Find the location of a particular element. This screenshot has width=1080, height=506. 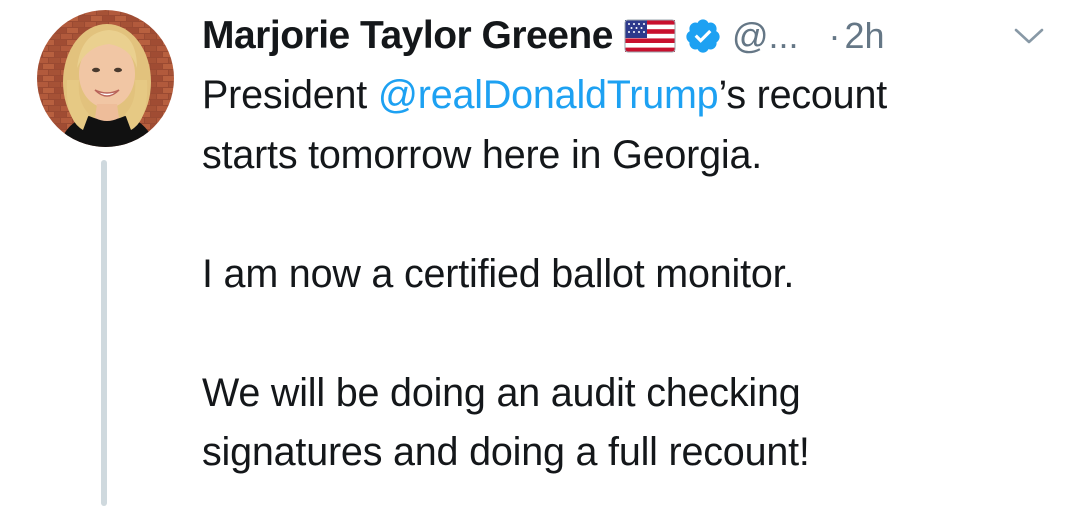

tweet-header: Marjorie Taylor Greene @... · 2h is located at coordinates (543, 36).